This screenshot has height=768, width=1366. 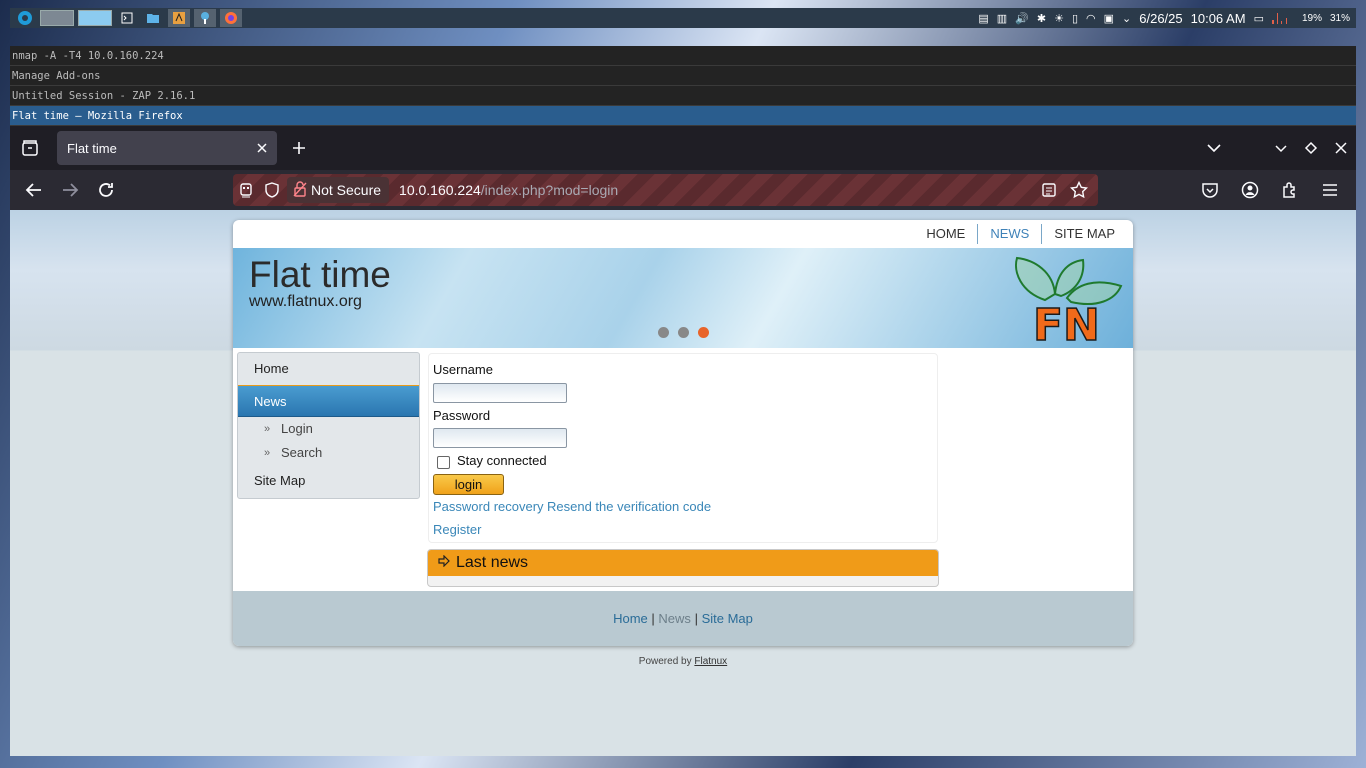 What do you see at coordinates (683, 300) in the screenshot?
I see `site-header: Flat time www.flatnux.org FN` at bounding box center [683, 300].